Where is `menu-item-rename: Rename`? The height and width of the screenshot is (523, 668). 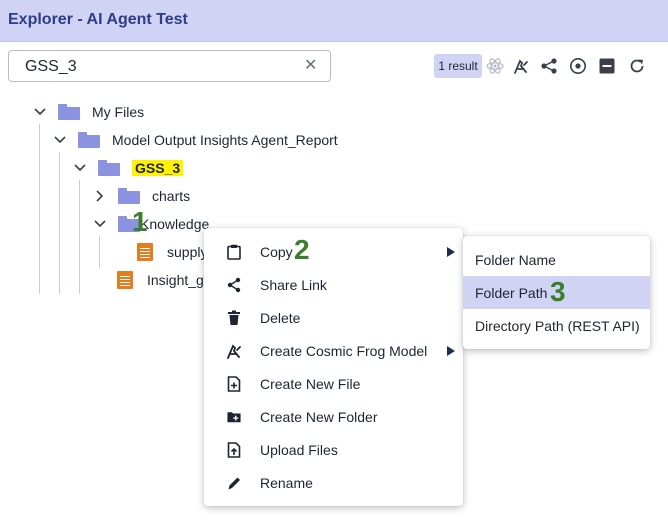 menu-item-rename: Rename is located at coordinates (333, 482).